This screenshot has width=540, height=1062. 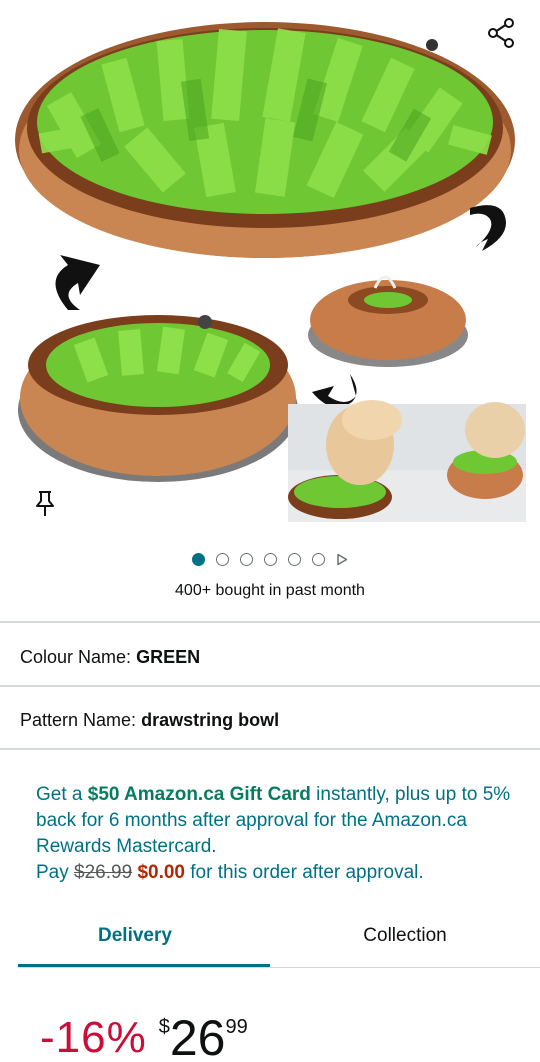 I want to click on tabs-divider, so click(x=279, y=967).